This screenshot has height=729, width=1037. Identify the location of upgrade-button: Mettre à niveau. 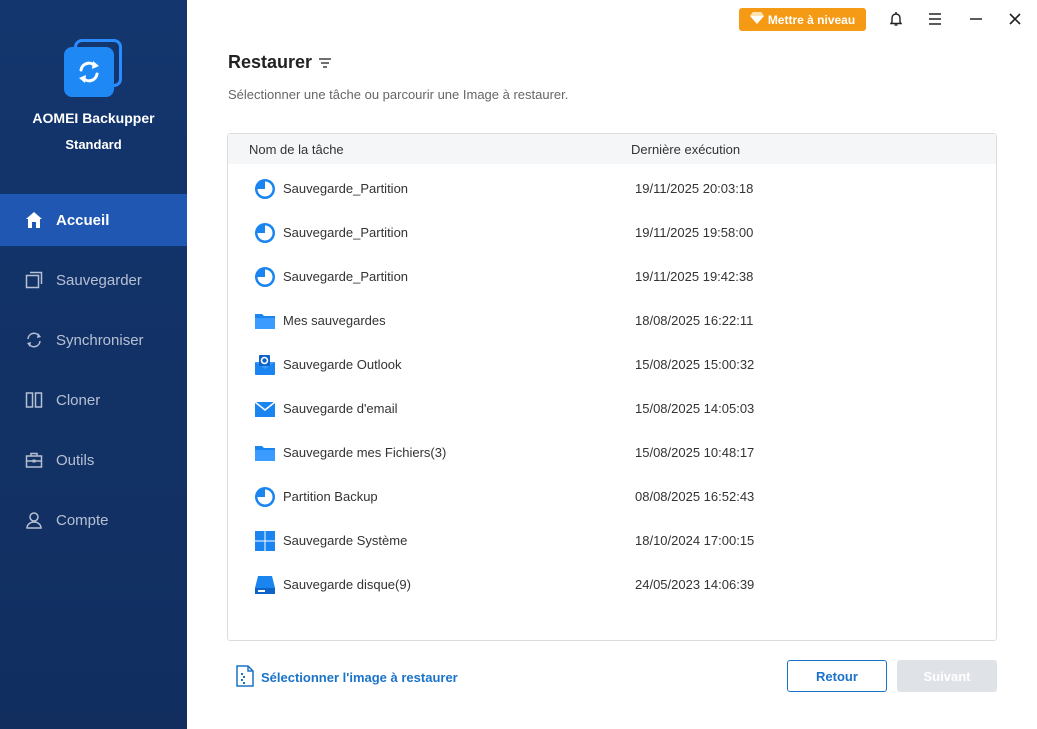
(802, 19).